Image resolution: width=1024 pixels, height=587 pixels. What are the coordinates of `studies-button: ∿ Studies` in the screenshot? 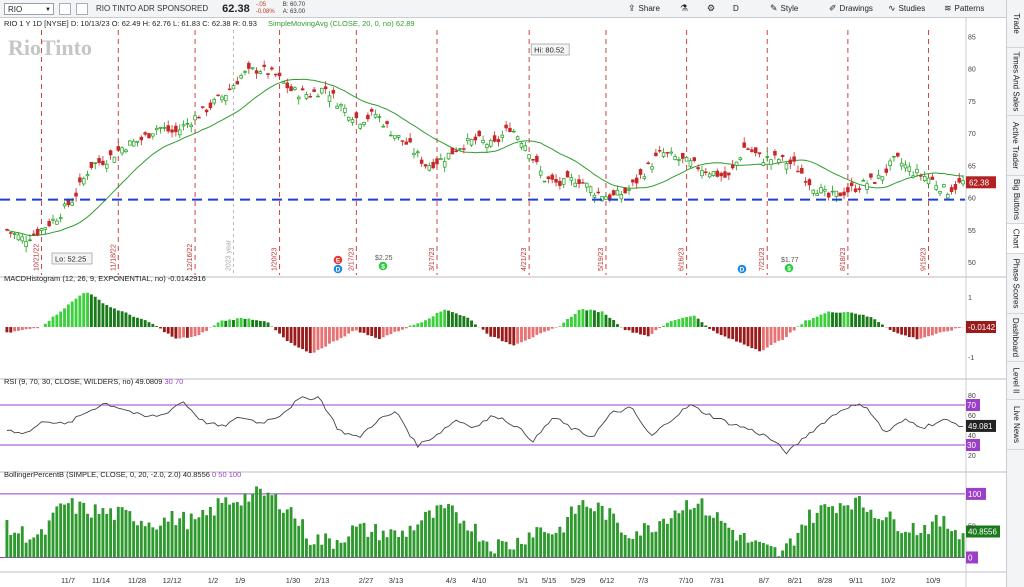 It's located at (906, 8).